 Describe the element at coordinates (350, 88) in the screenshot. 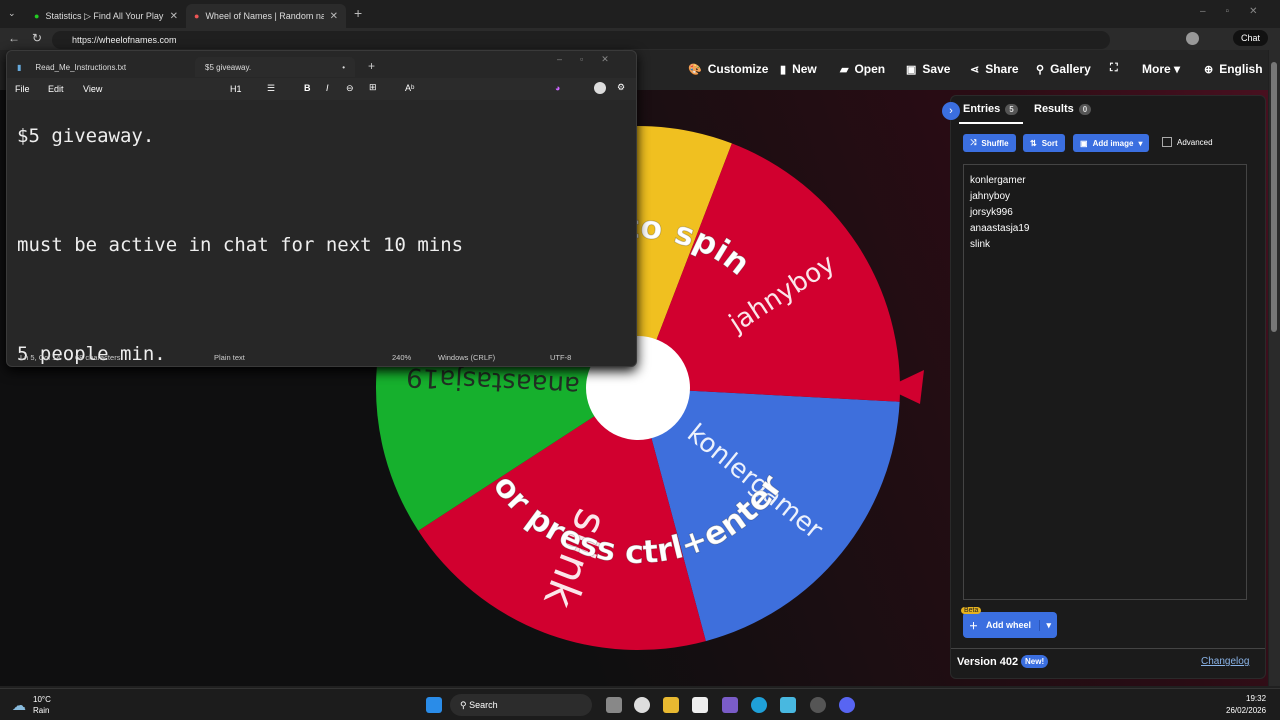

I see `link-icon: ⊖` at that location.